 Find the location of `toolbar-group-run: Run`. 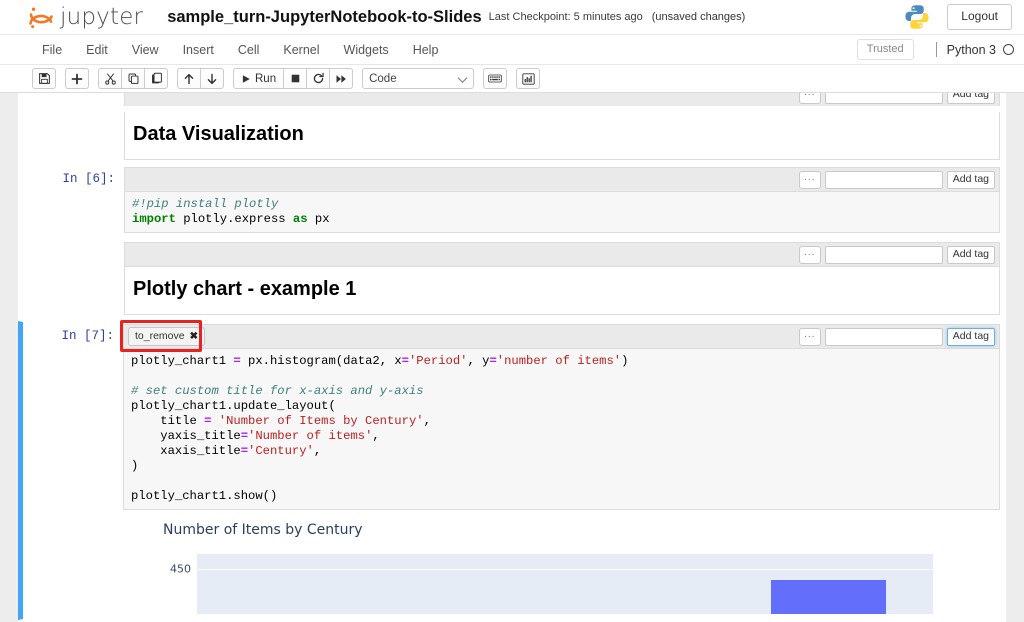

toolbar-group-run: Run is located at coordinates (293, 78).